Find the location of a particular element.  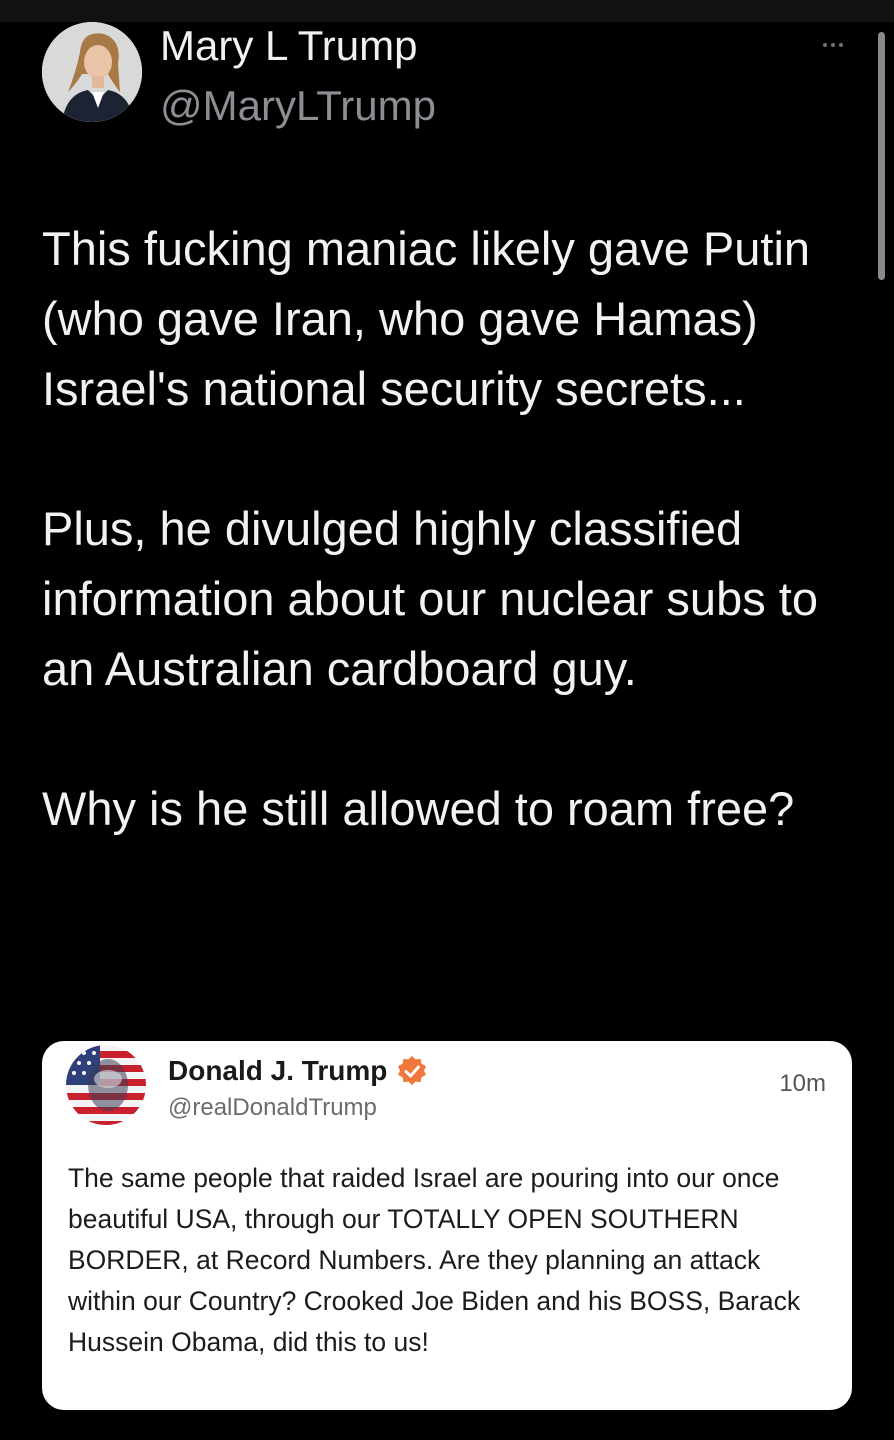

embedded-author-avatar is located at coordinates (106, 1085).